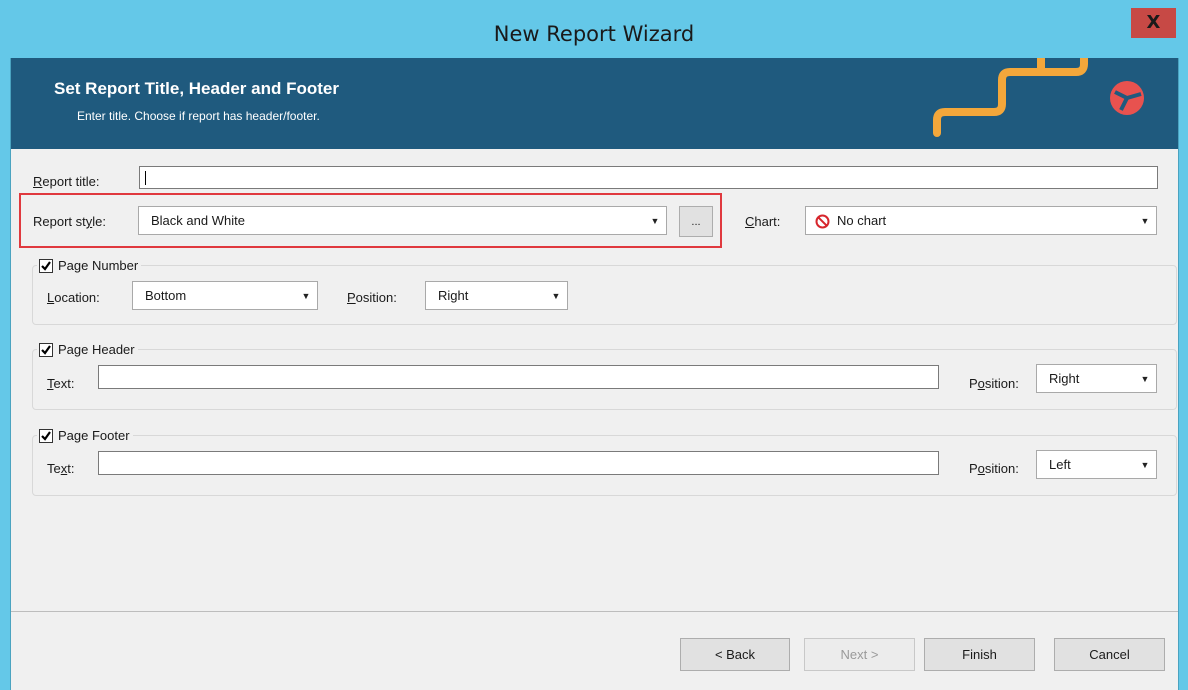 Image resolution: width=1188 pixels, height=690 pixels. I want to click on next-button: Next >, so click(859, 654).